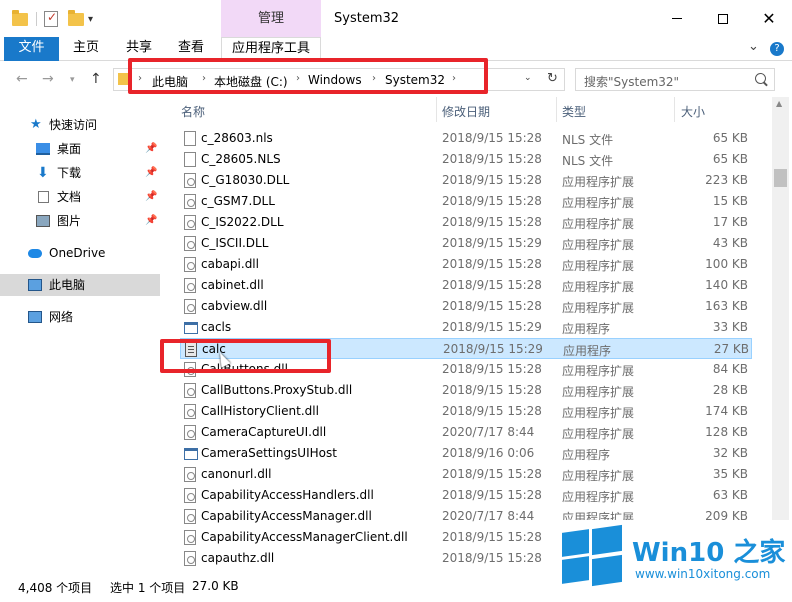 This screenshot has width=792, height=602. I want to click on nav-item-this-pc: 此电脑, so click(80, 285).